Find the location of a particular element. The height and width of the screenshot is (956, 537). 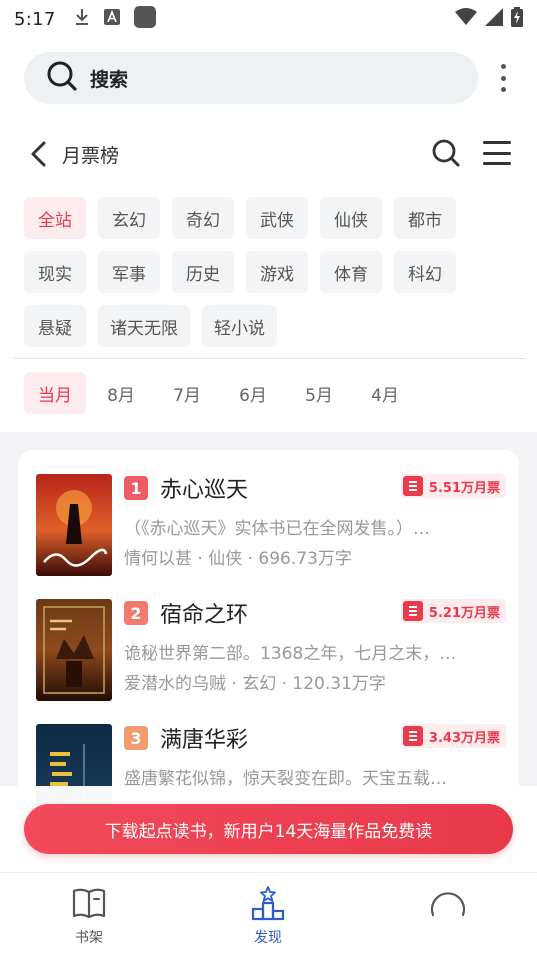

category-chip: 游戏 is located at coordinates (277, 272).